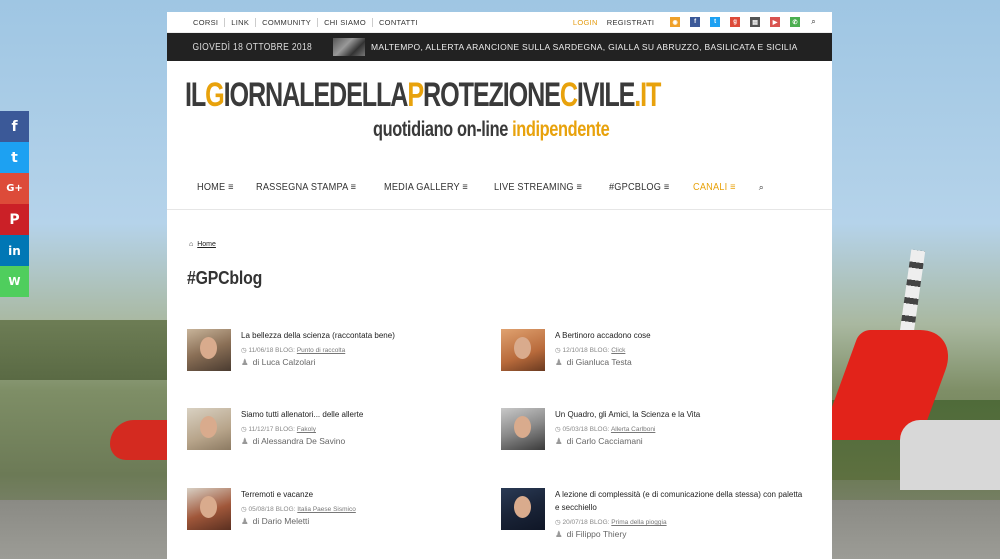  Describe the element at coordinates (597, 534) in the screenshot. I see `author-name: di Filippo Thiery` at that location.